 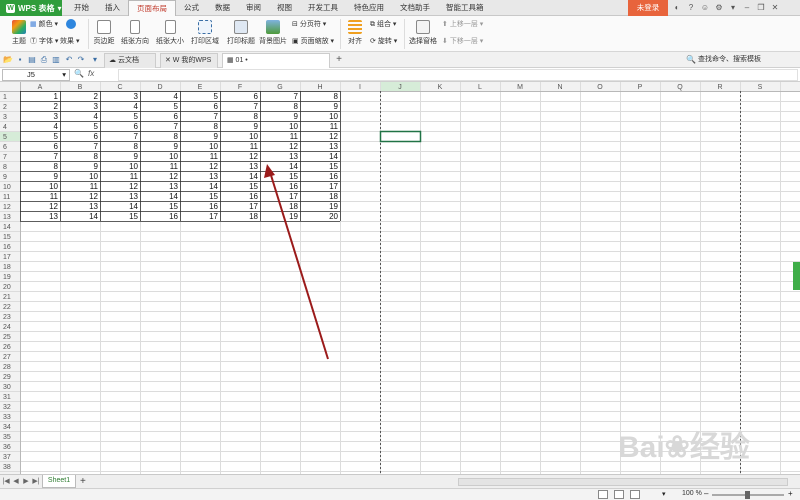 What do you see at coordinates (5, 97) in the screenshot?
I see `row-header: 1` at bounding box center [5, 97].